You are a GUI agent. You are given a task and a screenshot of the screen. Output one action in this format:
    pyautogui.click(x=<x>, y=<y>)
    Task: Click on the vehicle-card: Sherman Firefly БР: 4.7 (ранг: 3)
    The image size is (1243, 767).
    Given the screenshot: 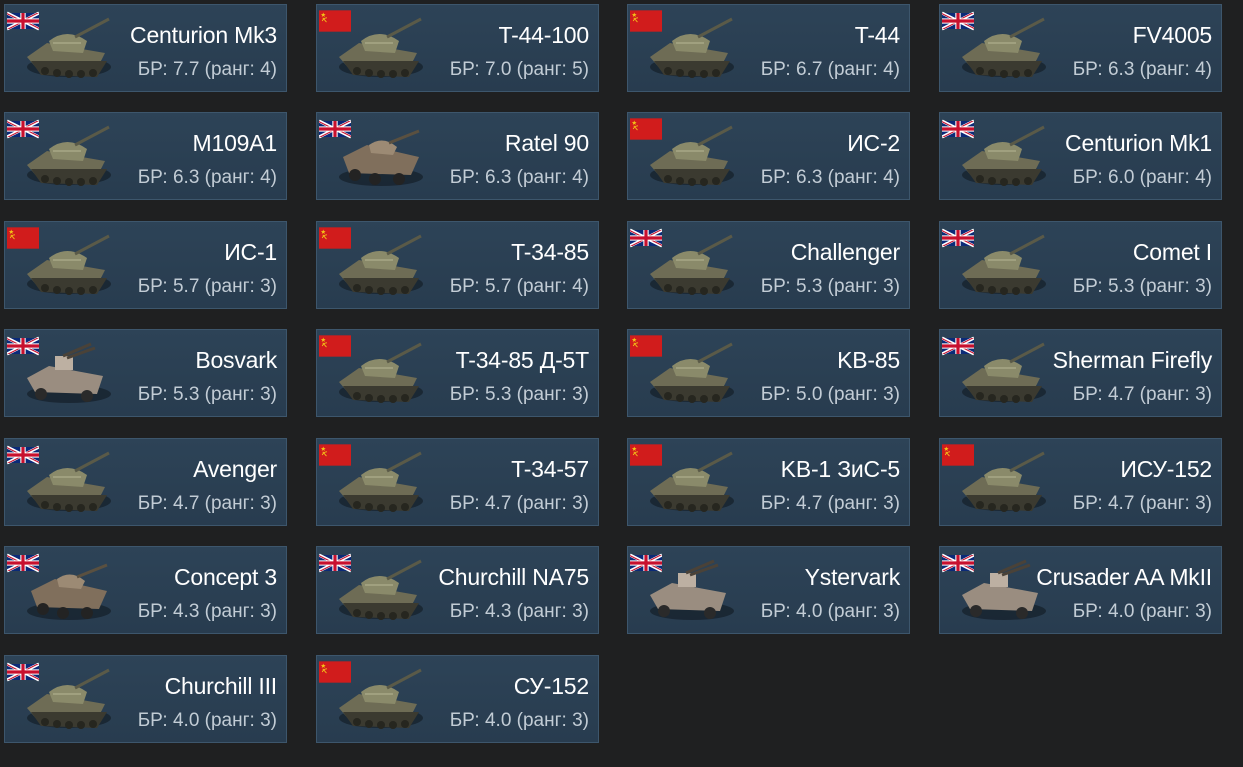 What is the action you would take?
    pyautogui.click(x=1080, y=373)
    